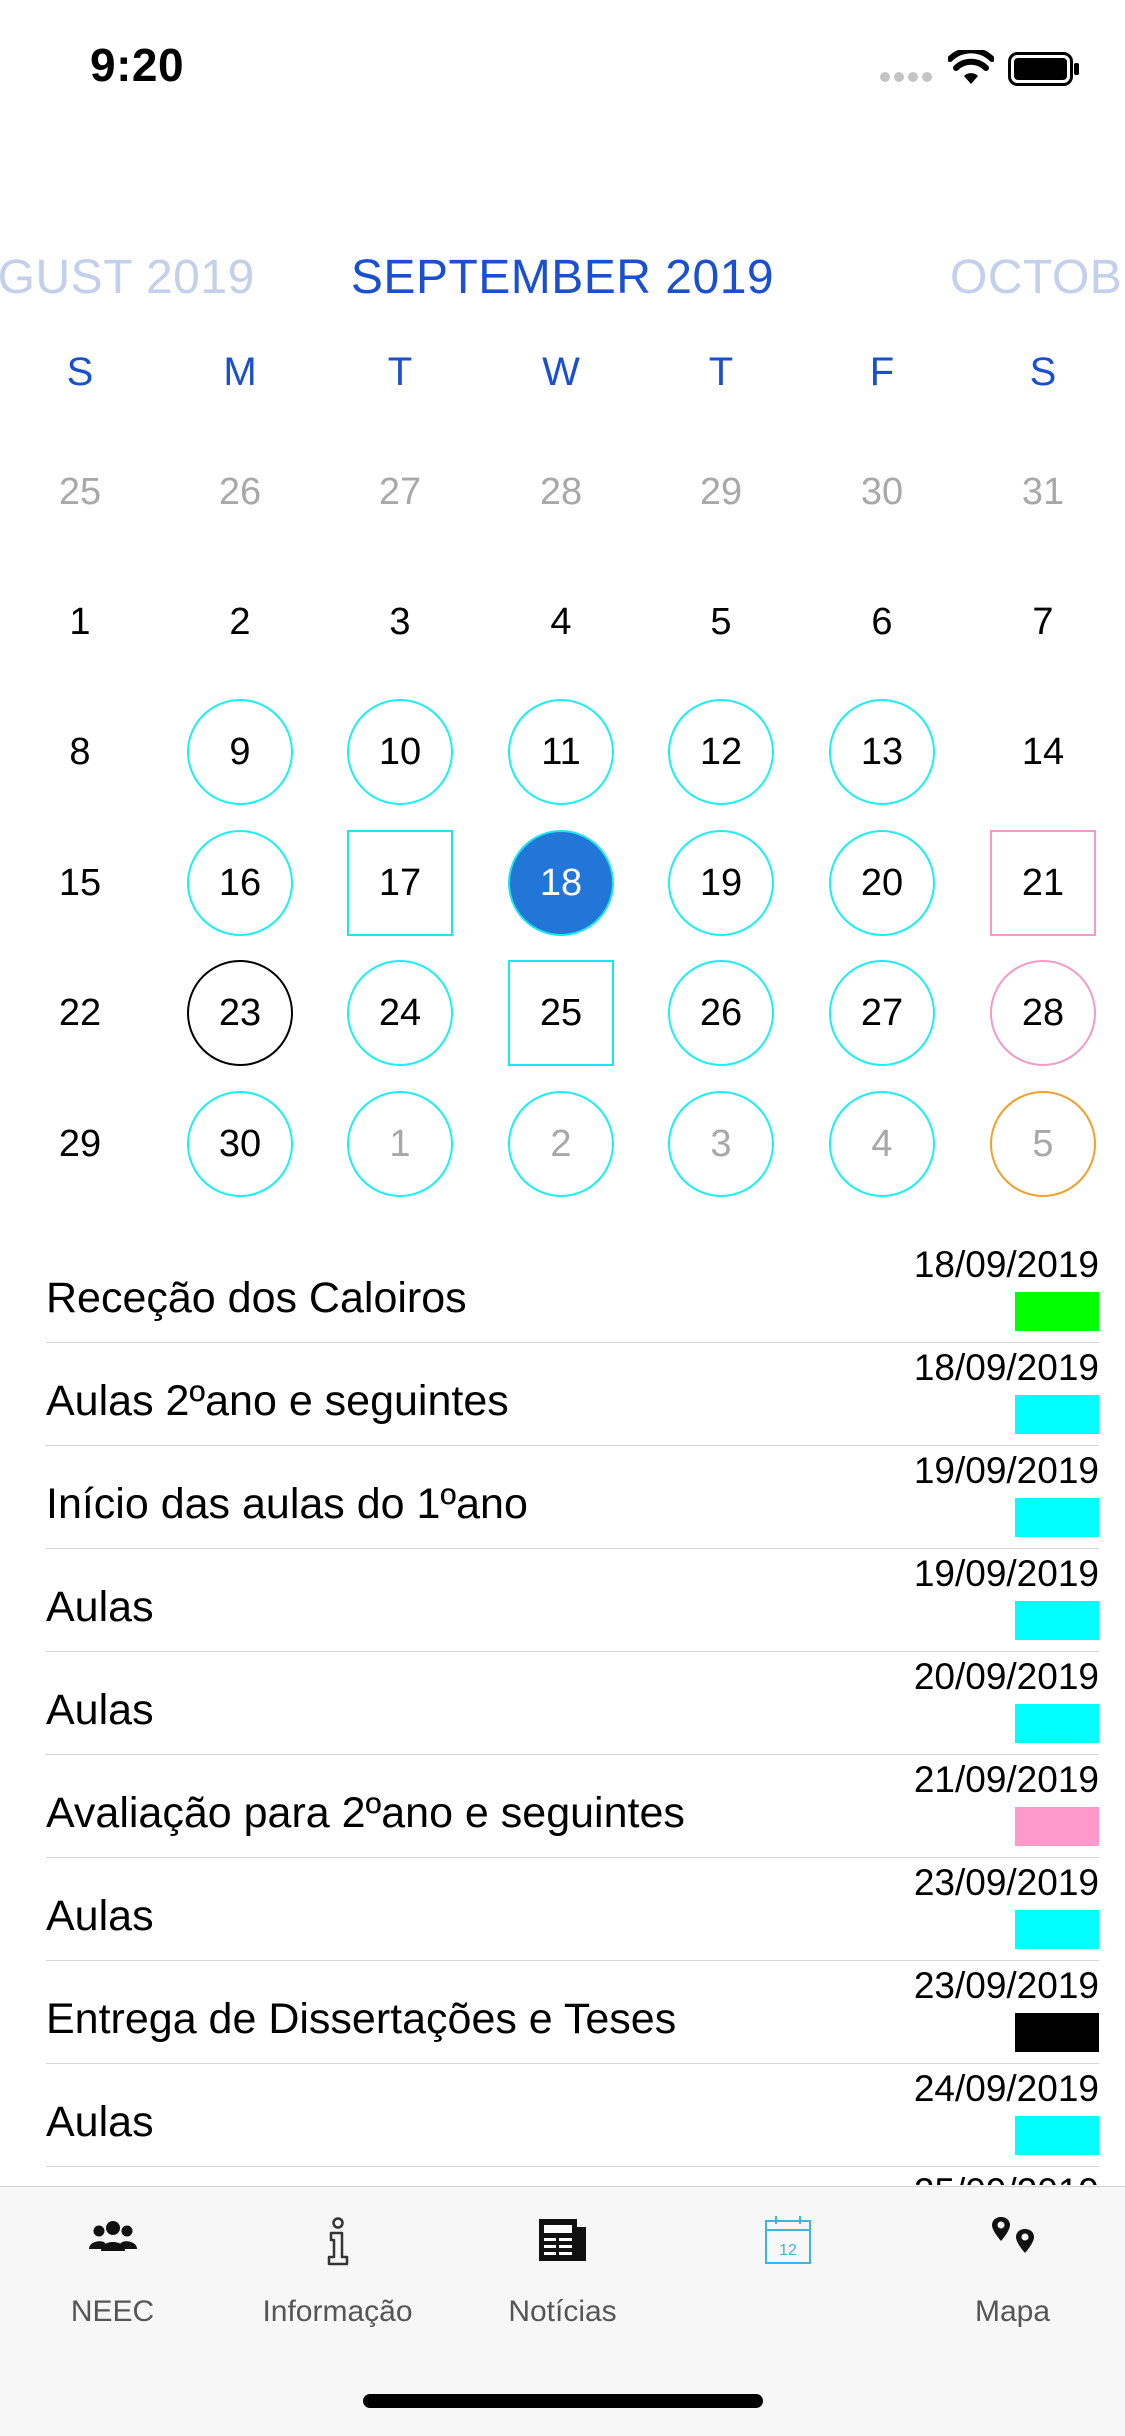 The image size is (1125, 2436). I want to click on tab-mapa: Mapa, so click(1012, 2267).